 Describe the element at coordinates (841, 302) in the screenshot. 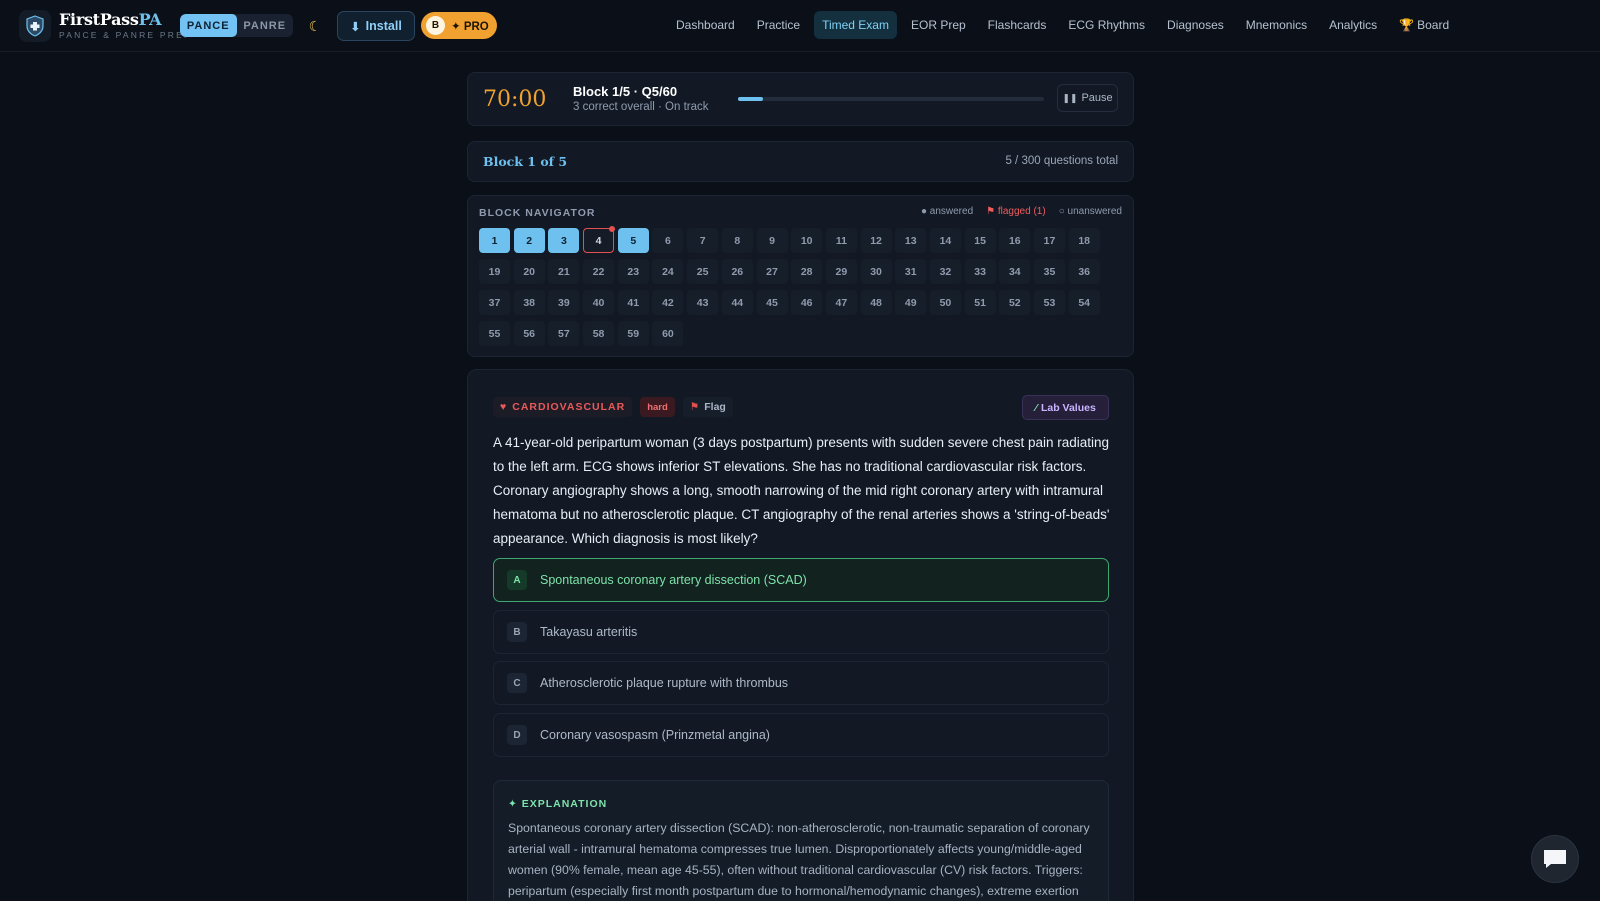

I see `question-nav-cell: 47` at that location.